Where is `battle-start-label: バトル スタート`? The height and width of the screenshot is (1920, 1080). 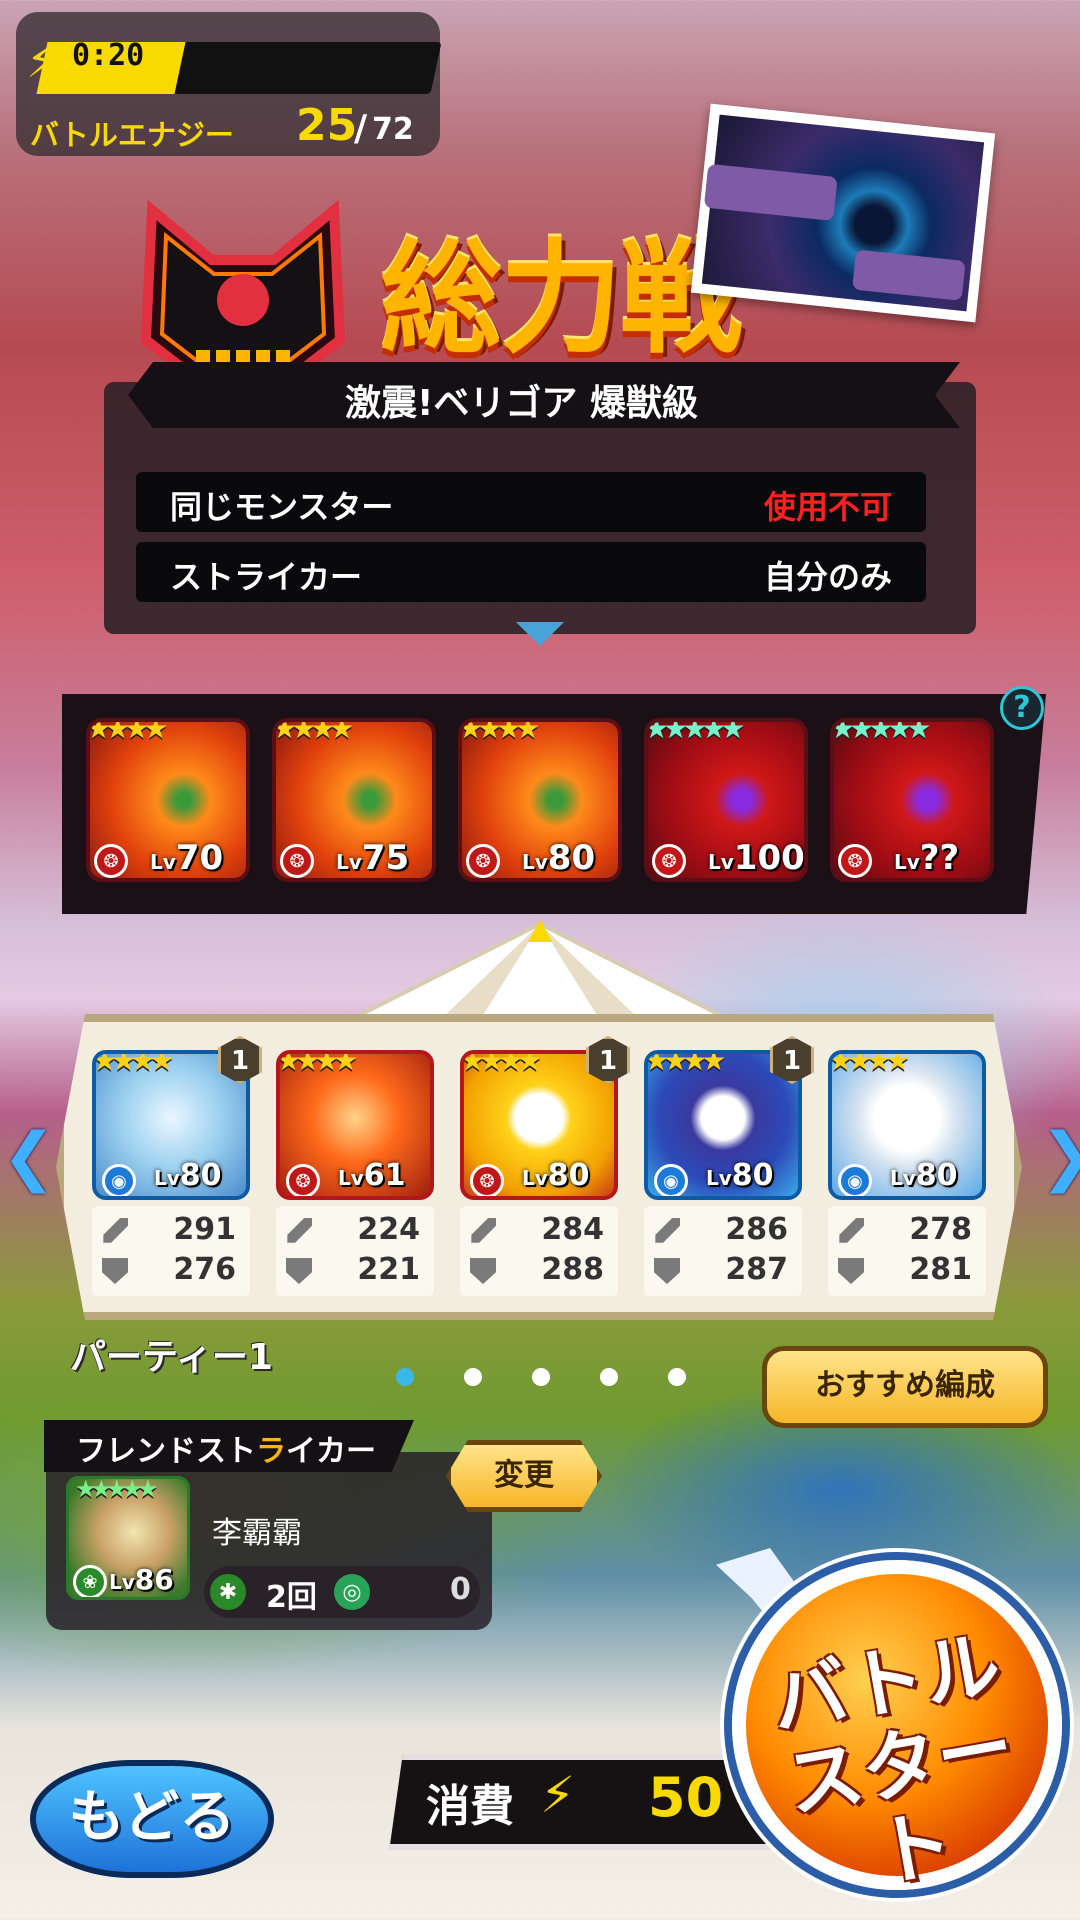
battle-start-label: バトル スタート is located at coordinates (900, 1766).